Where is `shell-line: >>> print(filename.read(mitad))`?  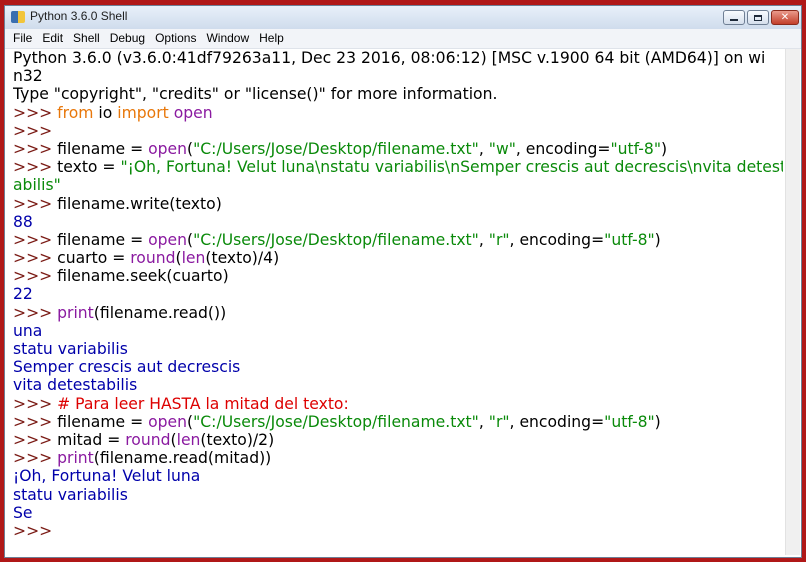 shell-line: >>> print(filename.read(mitad)) is located at coordinates (398, 458).